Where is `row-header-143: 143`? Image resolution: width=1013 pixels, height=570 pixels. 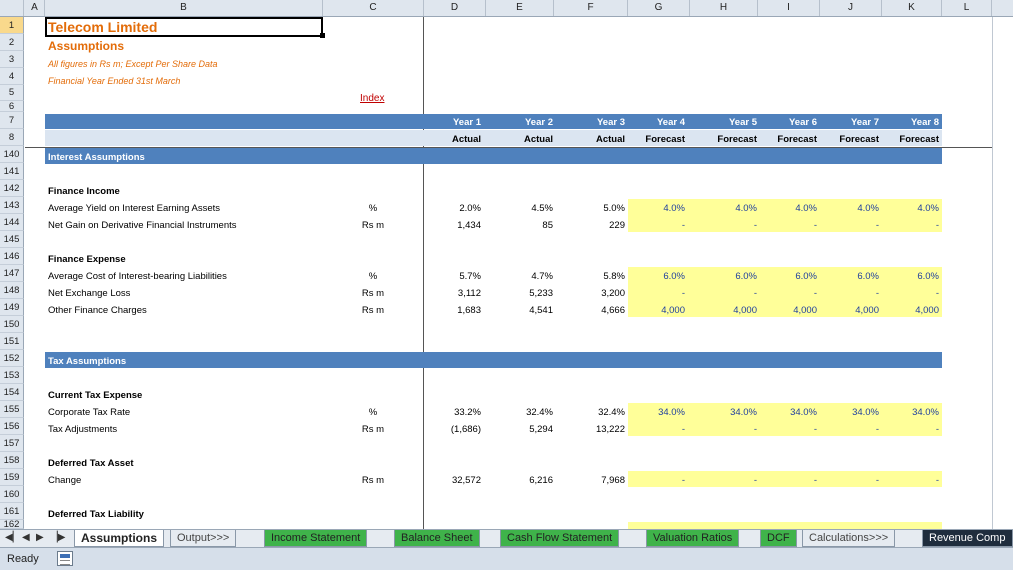 row-header-143: 143 is located at coordinates (12, 205).